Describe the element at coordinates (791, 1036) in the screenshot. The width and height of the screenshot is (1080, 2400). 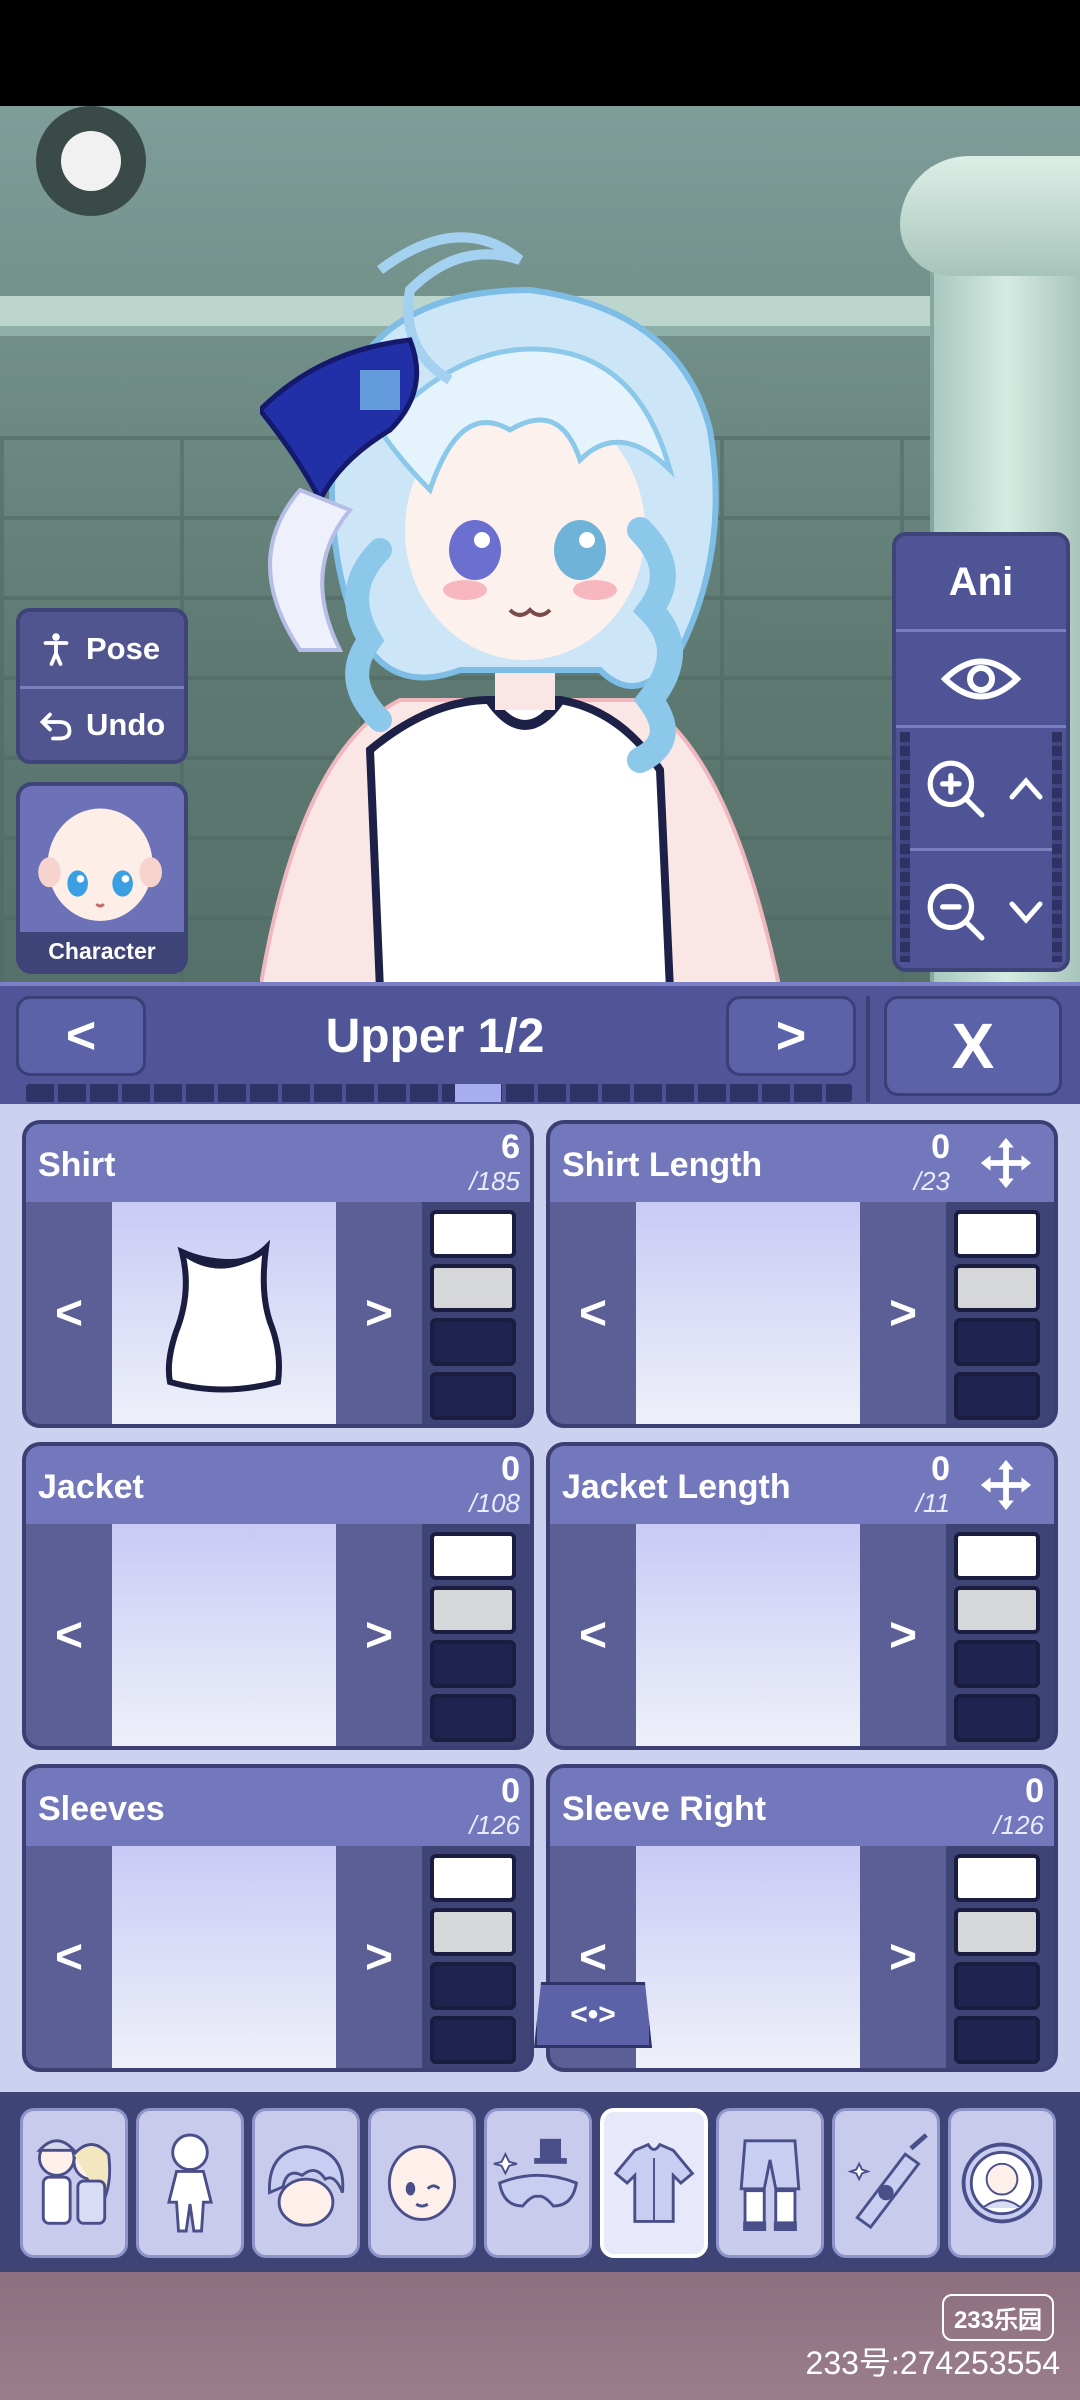
I see `next-page-button: >` at that location.